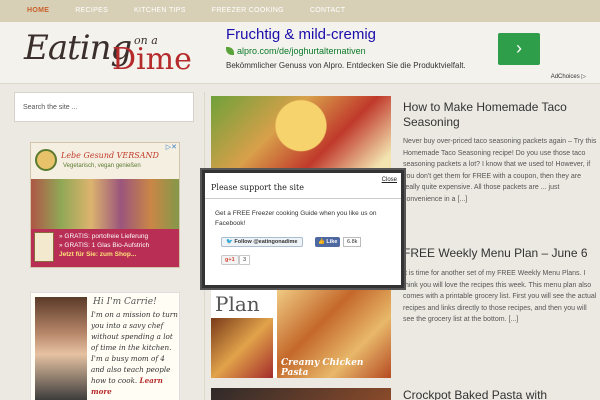  Describe the element at coordinates (245, 260) in the screenshot. I see `google-plus-count: 3` at that location.